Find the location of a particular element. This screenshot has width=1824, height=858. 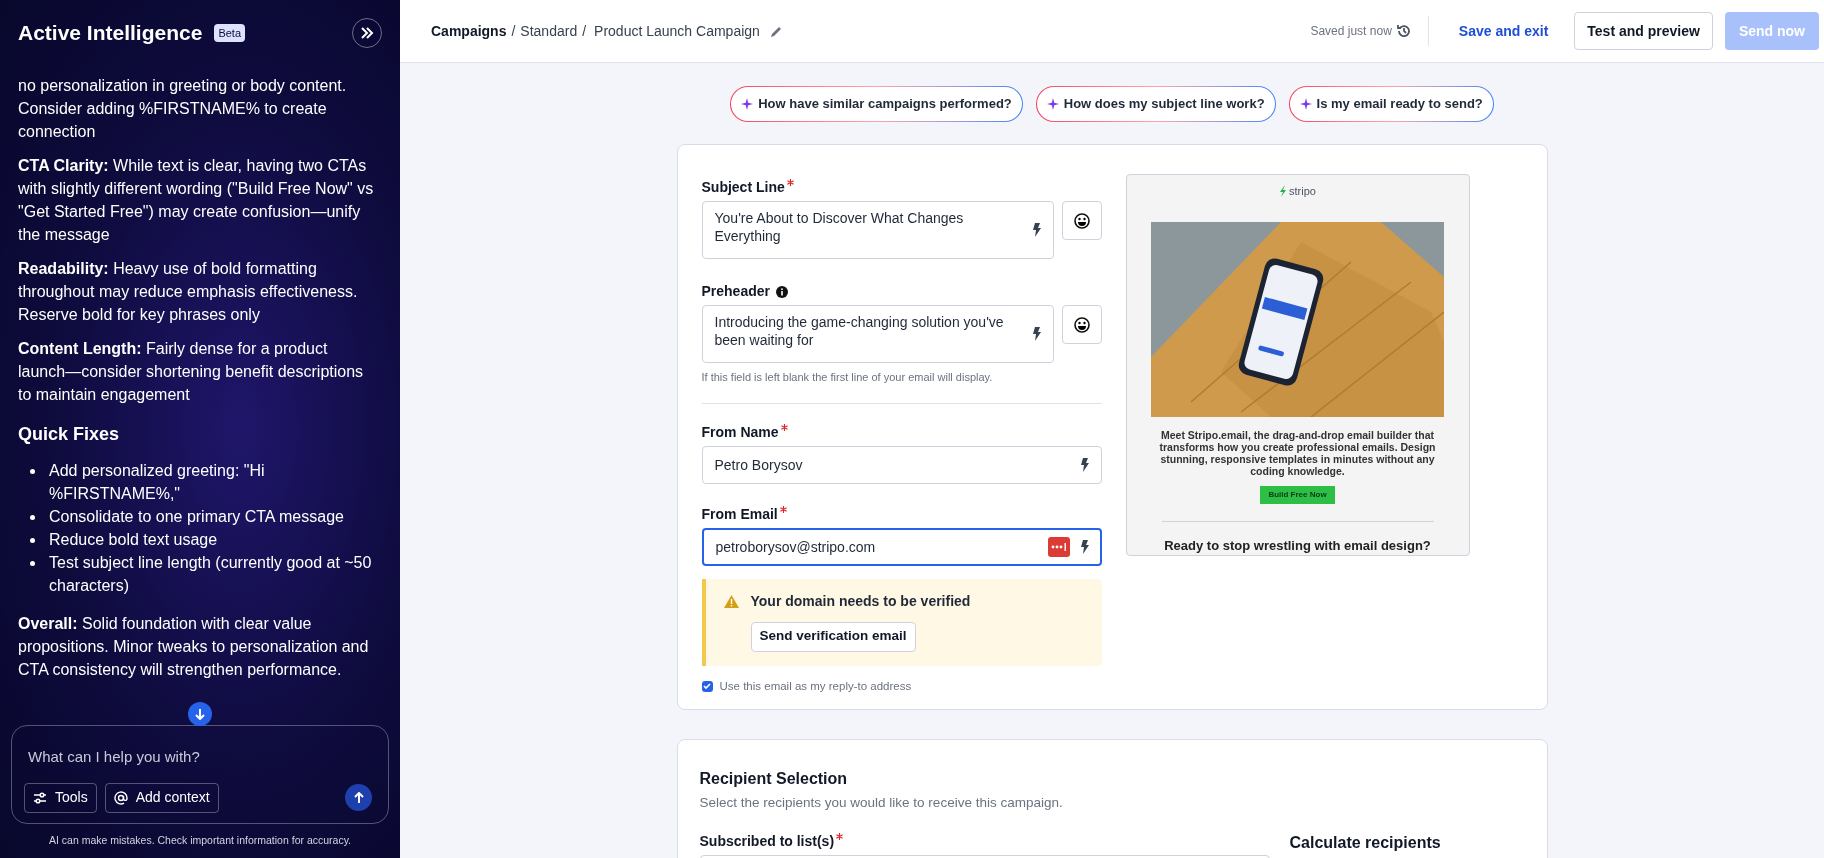

disclaimer-text: AI can make mistakes. Check important information for accuracy. is located at coordinates (200, 841).